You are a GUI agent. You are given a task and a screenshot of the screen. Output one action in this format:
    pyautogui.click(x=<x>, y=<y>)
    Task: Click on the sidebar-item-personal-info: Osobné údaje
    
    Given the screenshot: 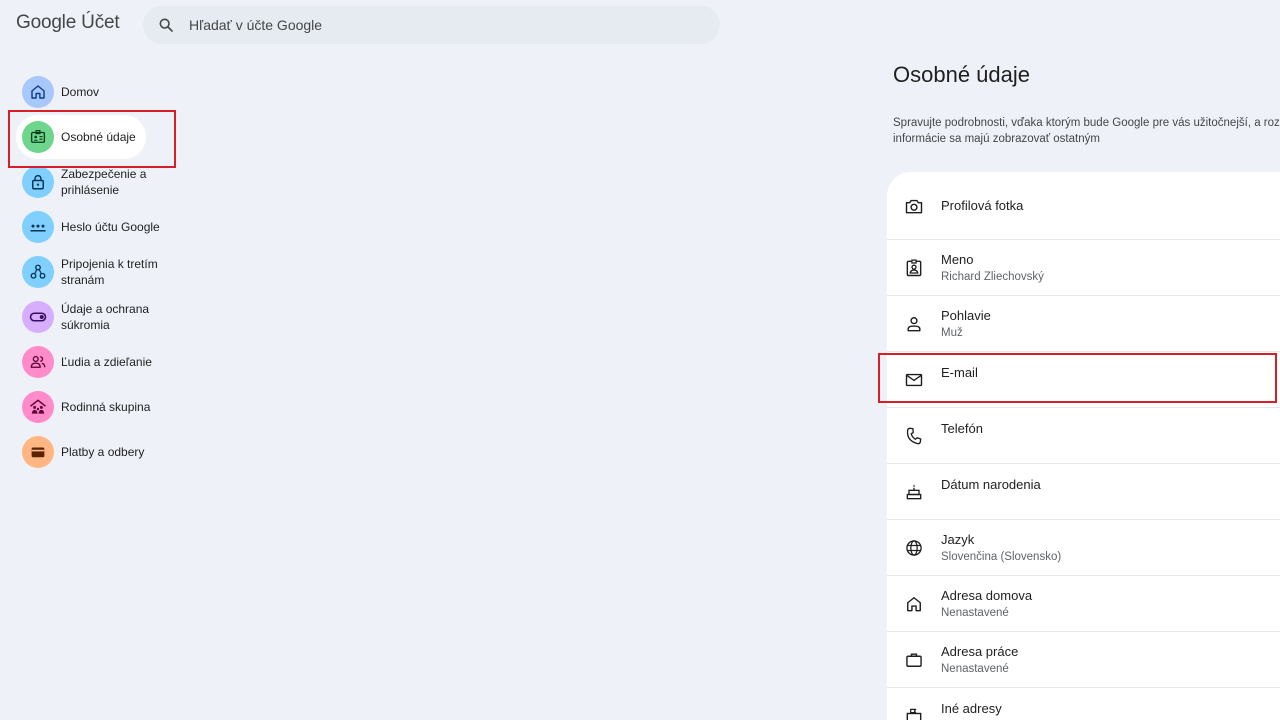 What is the action you would take?
    pyautogui.click(x=81, y=137)
    